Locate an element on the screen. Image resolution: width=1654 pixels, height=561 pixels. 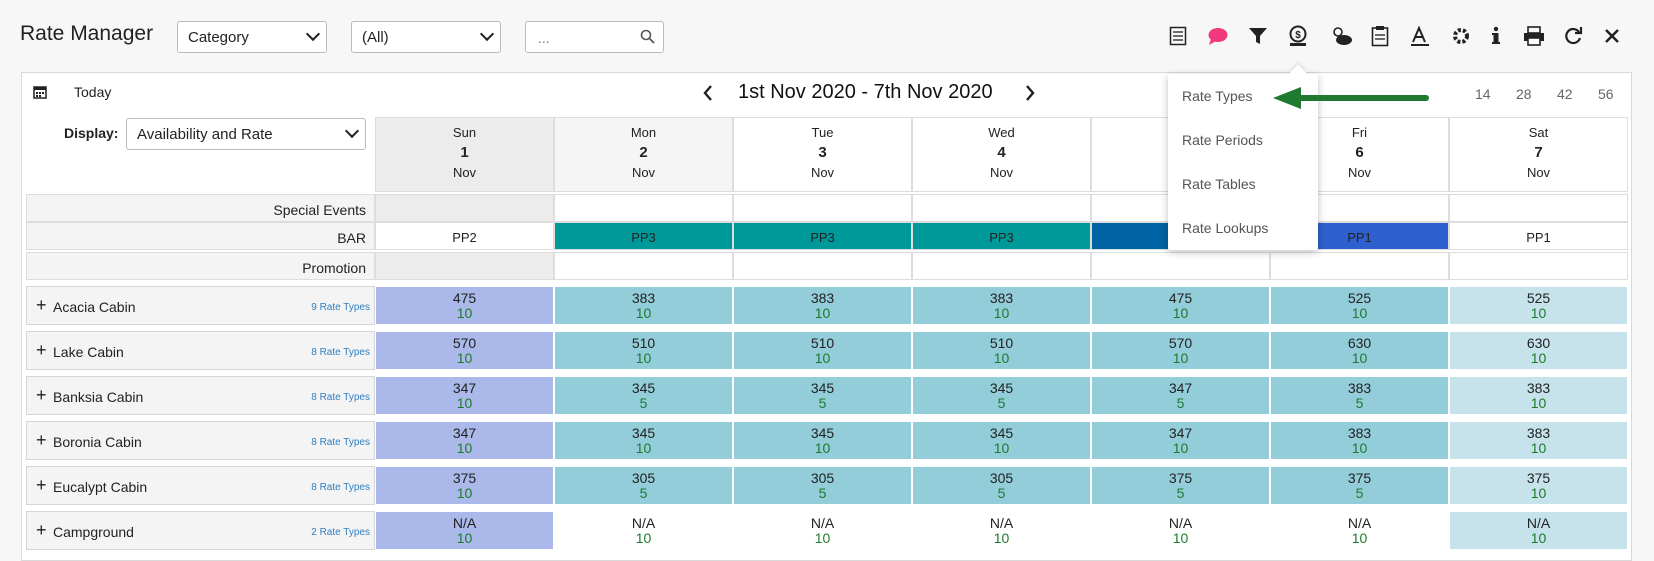
room-row-label: + Campground 2 Rate Types is located at coordinates (200, 530).